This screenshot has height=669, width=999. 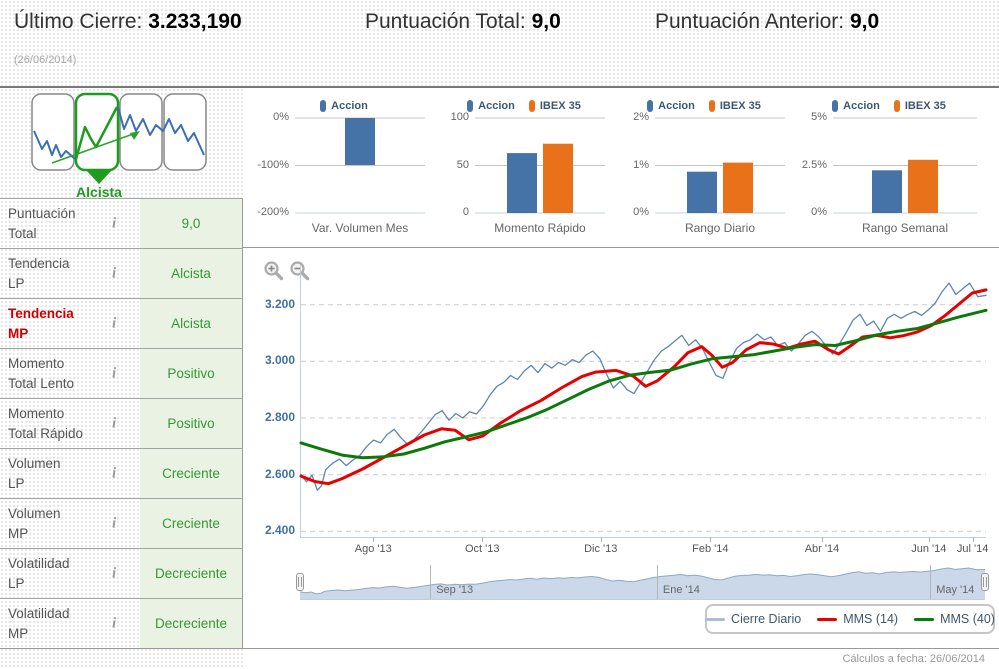 What do you see at coordinates (41, 373) in the screenshot?
I see `row-label: Momento Total Lento` at bounding box center [41, 373].